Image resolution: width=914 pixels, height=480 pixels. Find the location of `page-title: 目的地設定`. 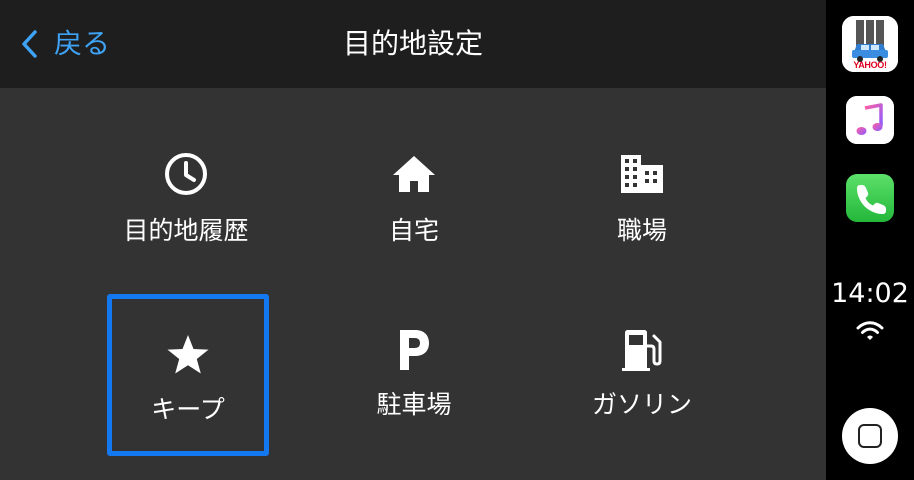

page-title: 目的地設定 is located at coordinates (412, 43).